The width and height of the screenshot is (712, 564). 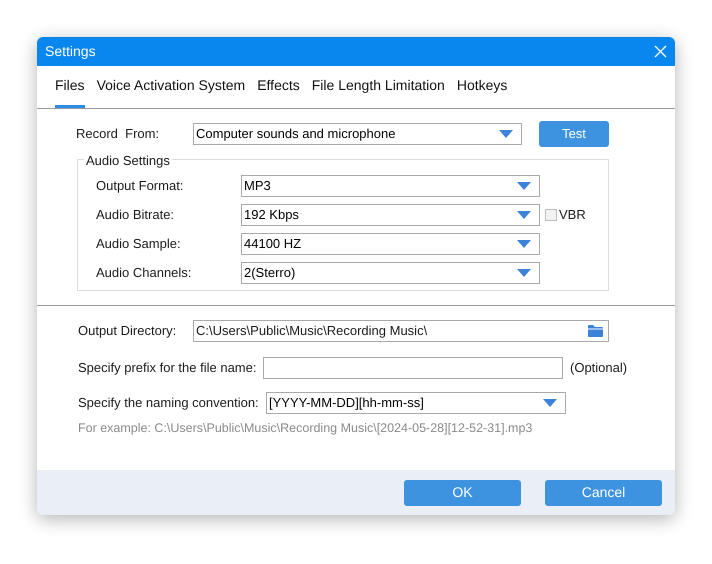 I want to click on setting-dropdown: 2(Sterro), so click(x=390, y=273).